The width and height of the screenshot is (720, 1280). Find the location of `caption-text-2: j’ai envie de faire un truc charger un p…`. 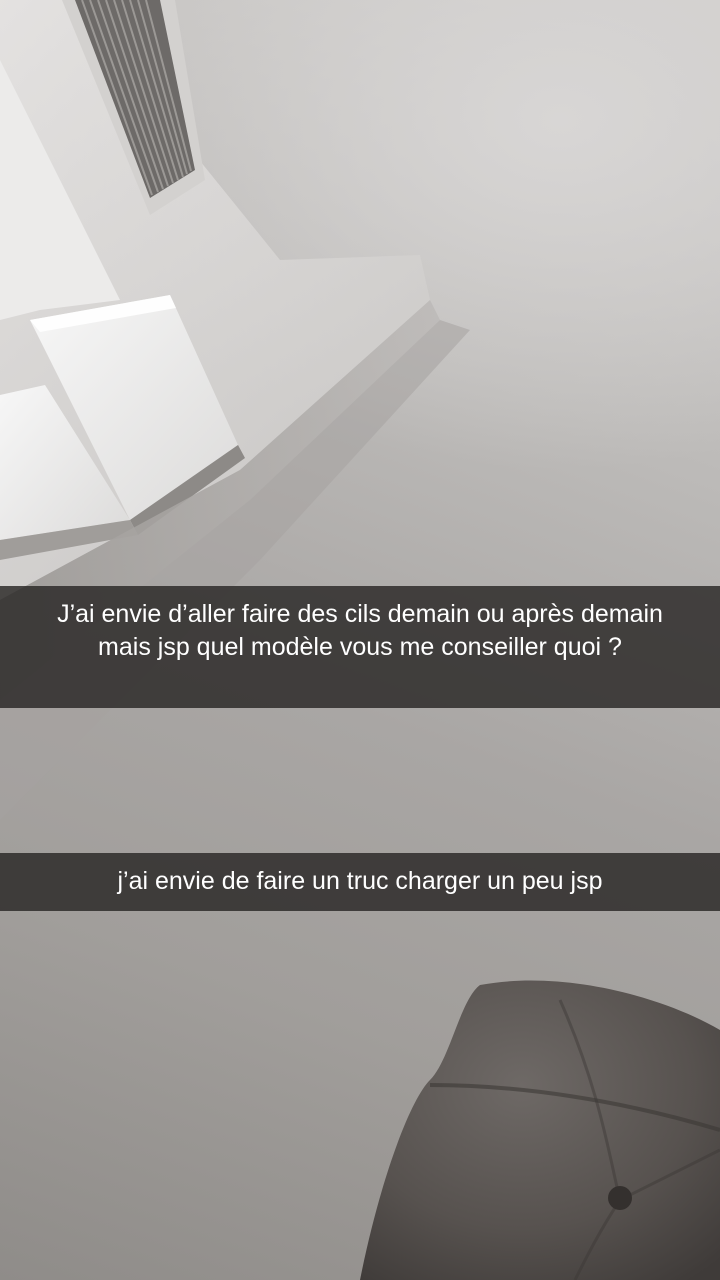

caption-text-2: j’ai envie de faire un truc charger un p… is located at coordinates (360, 881).